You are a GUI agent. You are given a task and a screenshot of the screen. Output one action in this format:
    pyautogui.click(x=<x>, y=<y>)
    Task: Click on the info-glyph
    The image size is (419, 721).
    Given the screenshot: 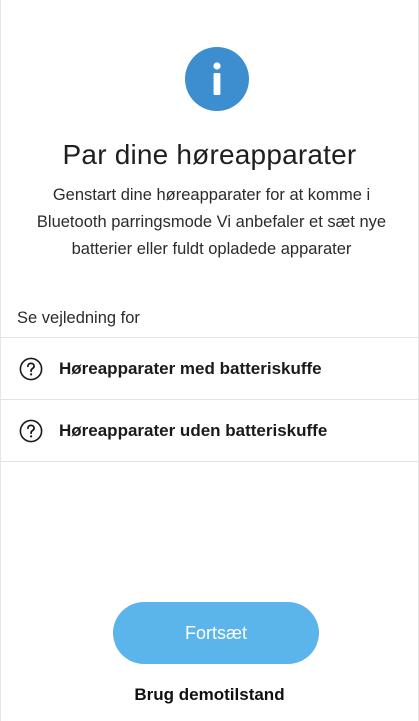 What is the action you would take?
    pyautogui.click(x=217, y=78)
    